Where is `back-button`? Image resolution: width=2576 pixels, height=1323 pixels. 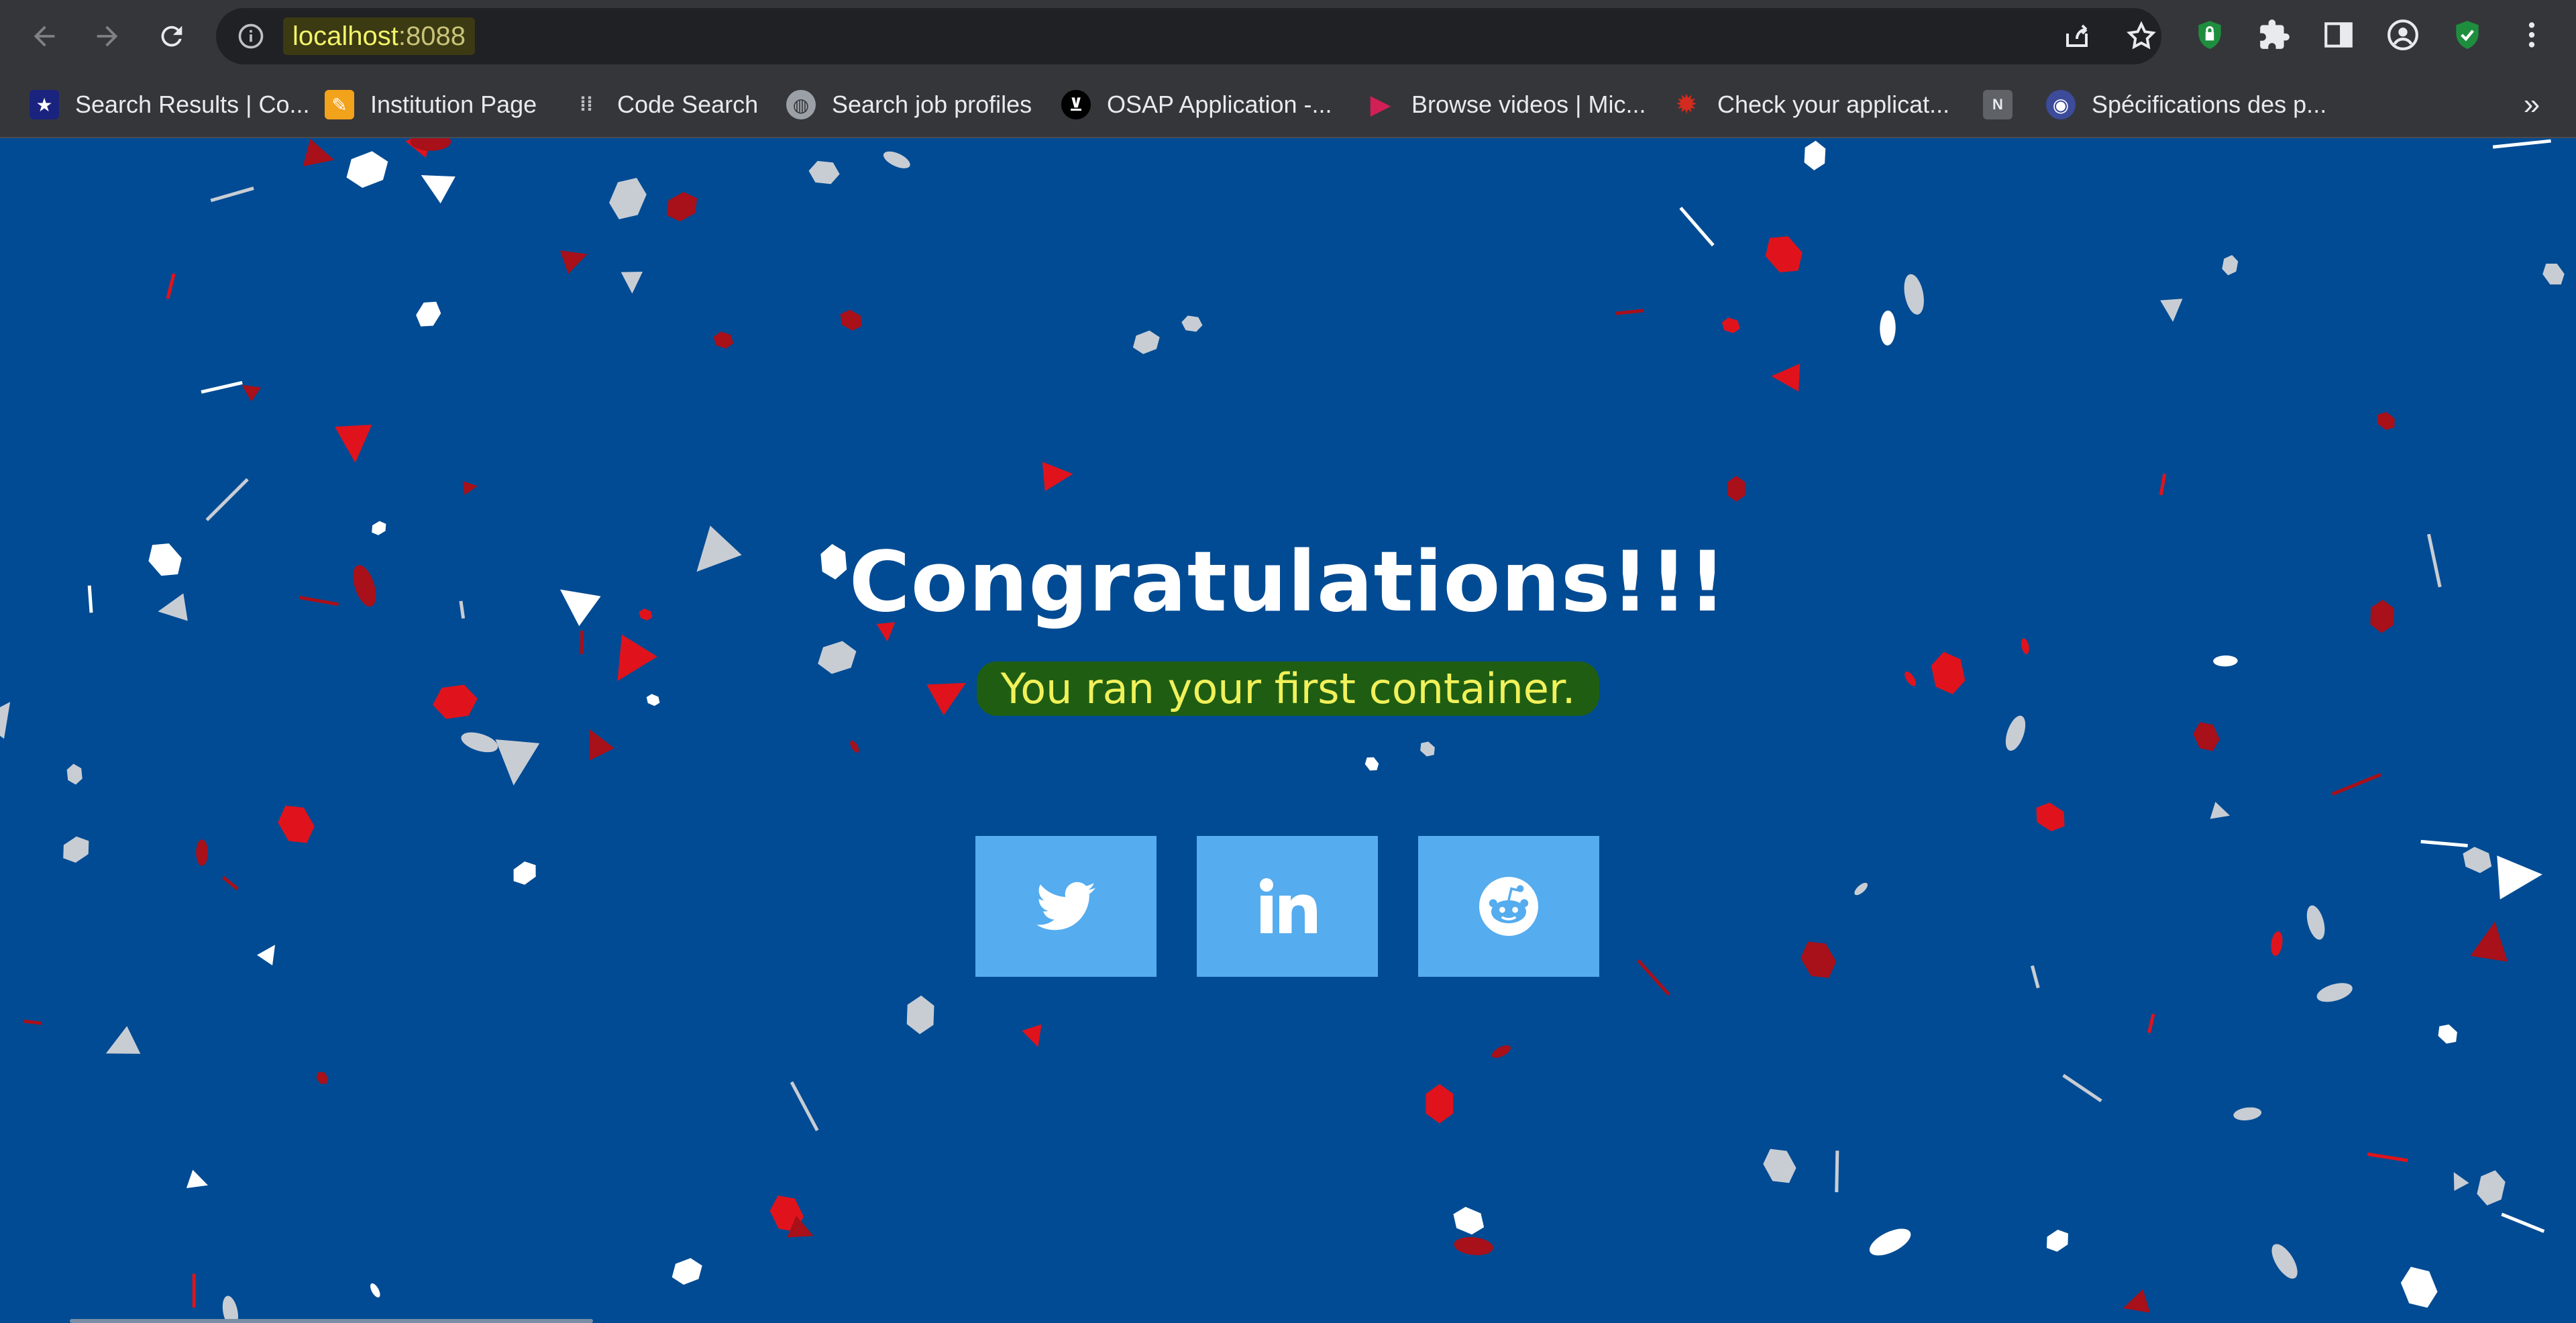 back-button is located at coordinates (44, 36).